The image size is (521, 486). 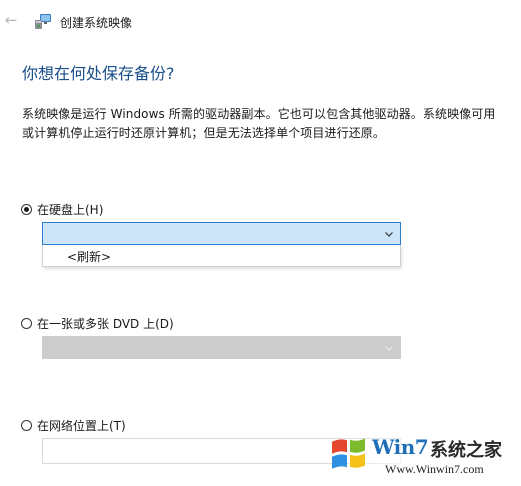 What do you see at coordinates (221, 256) in the screenshot?
I see `hard-disk-dropdown-list: <刷新>` at bounding box center [221, 256].